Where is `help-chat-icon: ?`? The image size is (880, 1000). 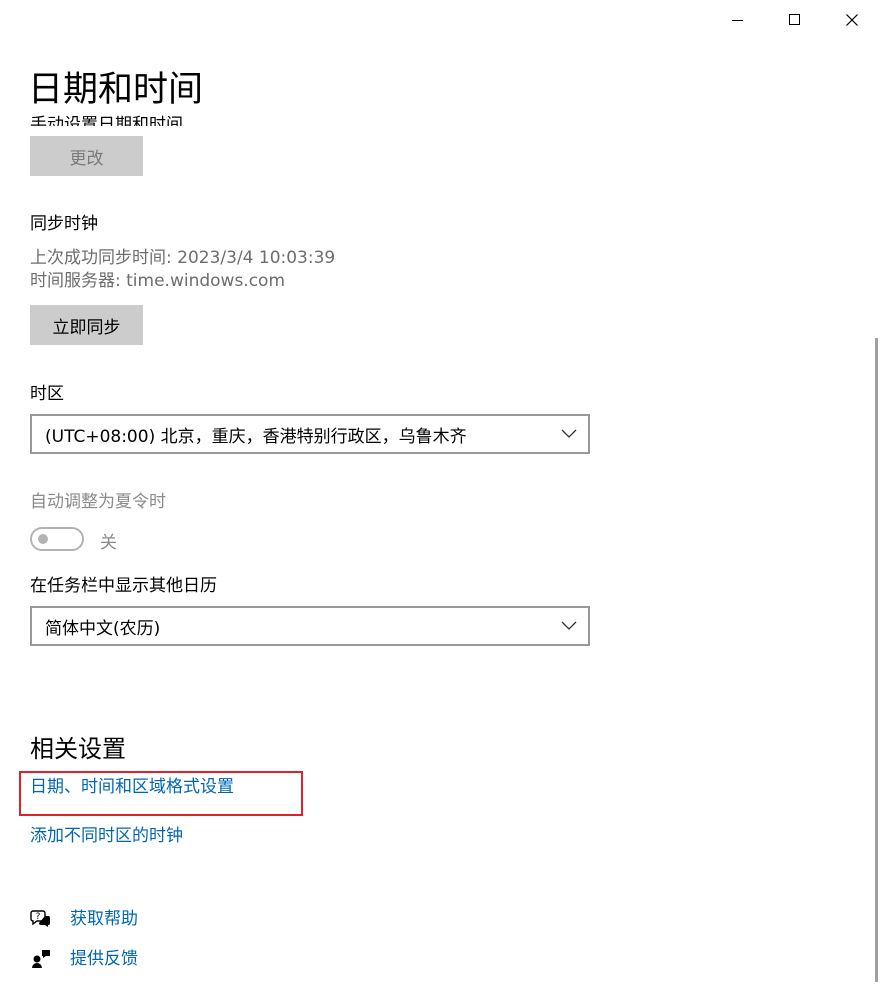
help-chat-icon: ? is located at coordinates (41, 919).